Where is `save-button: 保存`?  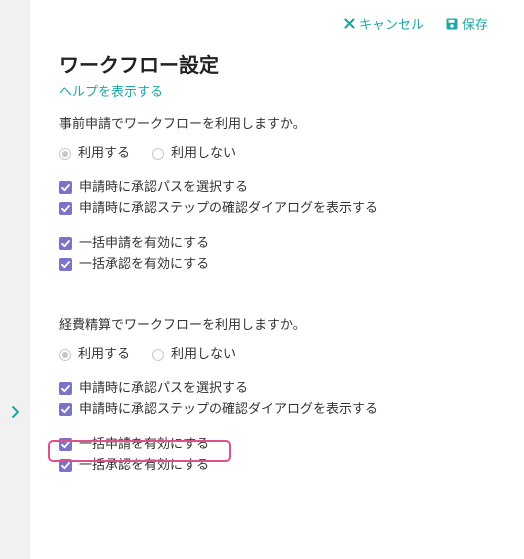 save-button: 保存 is located at coordinates (467, 23).